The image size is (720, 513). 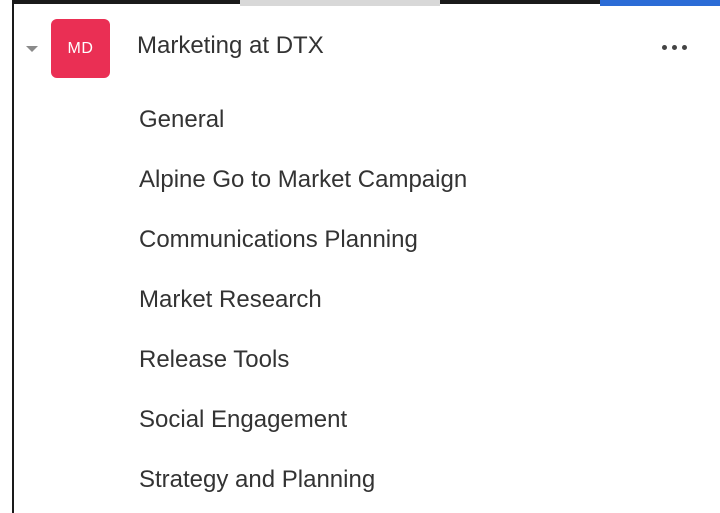 I want to click on team-name: Marketing at DTX, so click(x=230, y=46).